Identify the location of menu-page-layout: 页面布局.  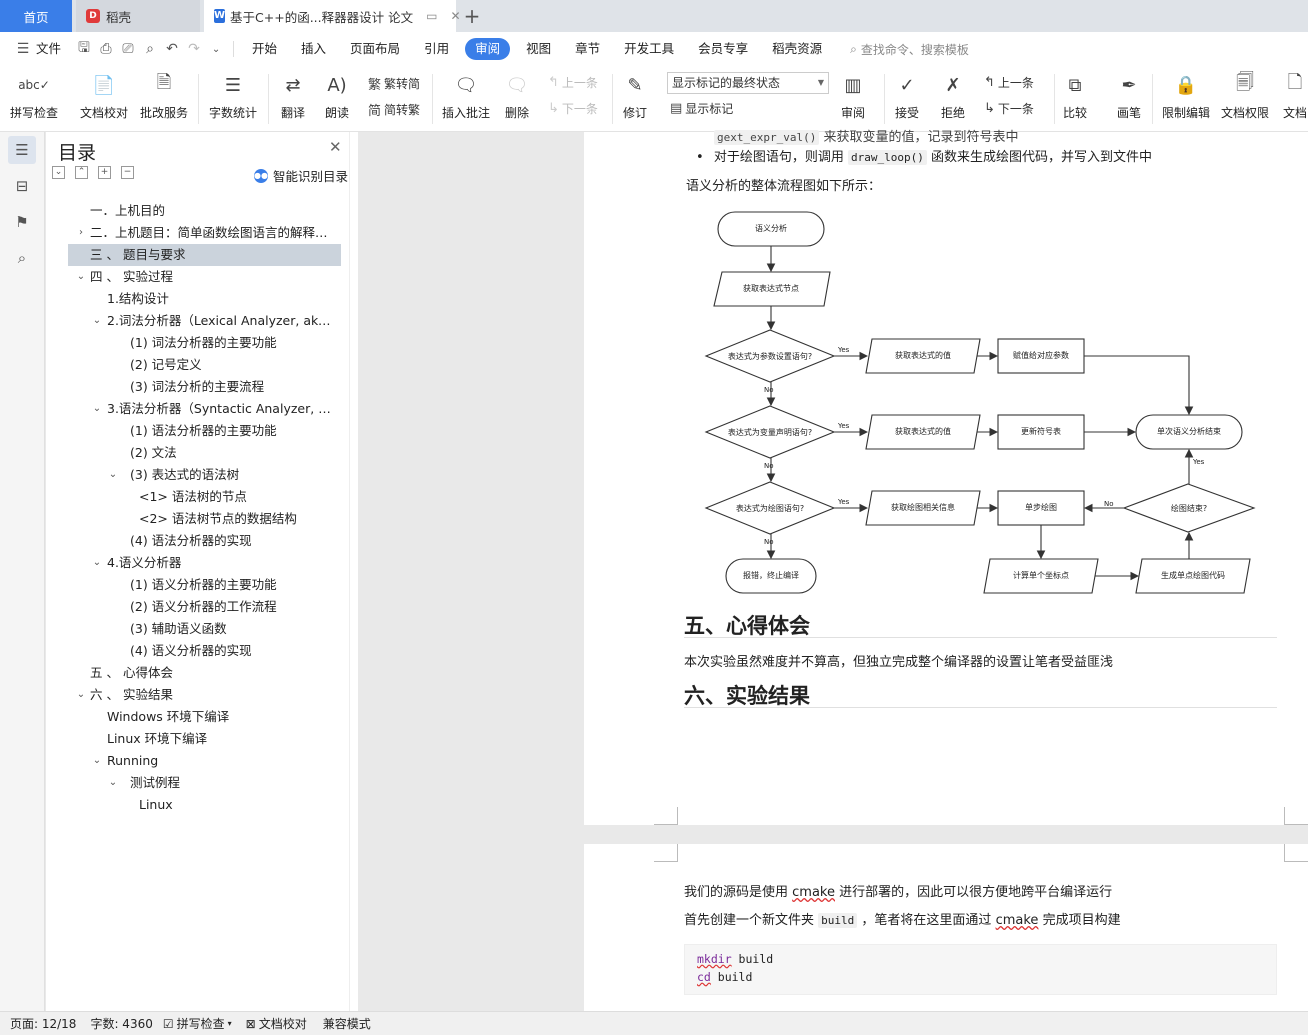
(375, 49).